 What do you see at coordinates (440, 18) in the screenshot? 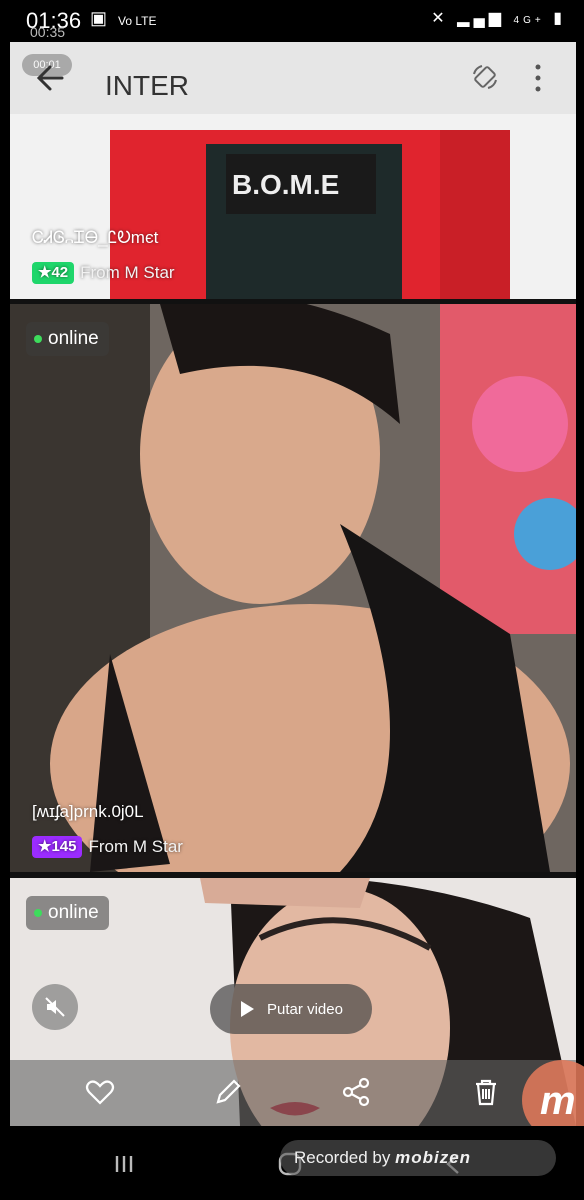
I see `mute-status-icon: ✕` at bounding box center [440, 18].